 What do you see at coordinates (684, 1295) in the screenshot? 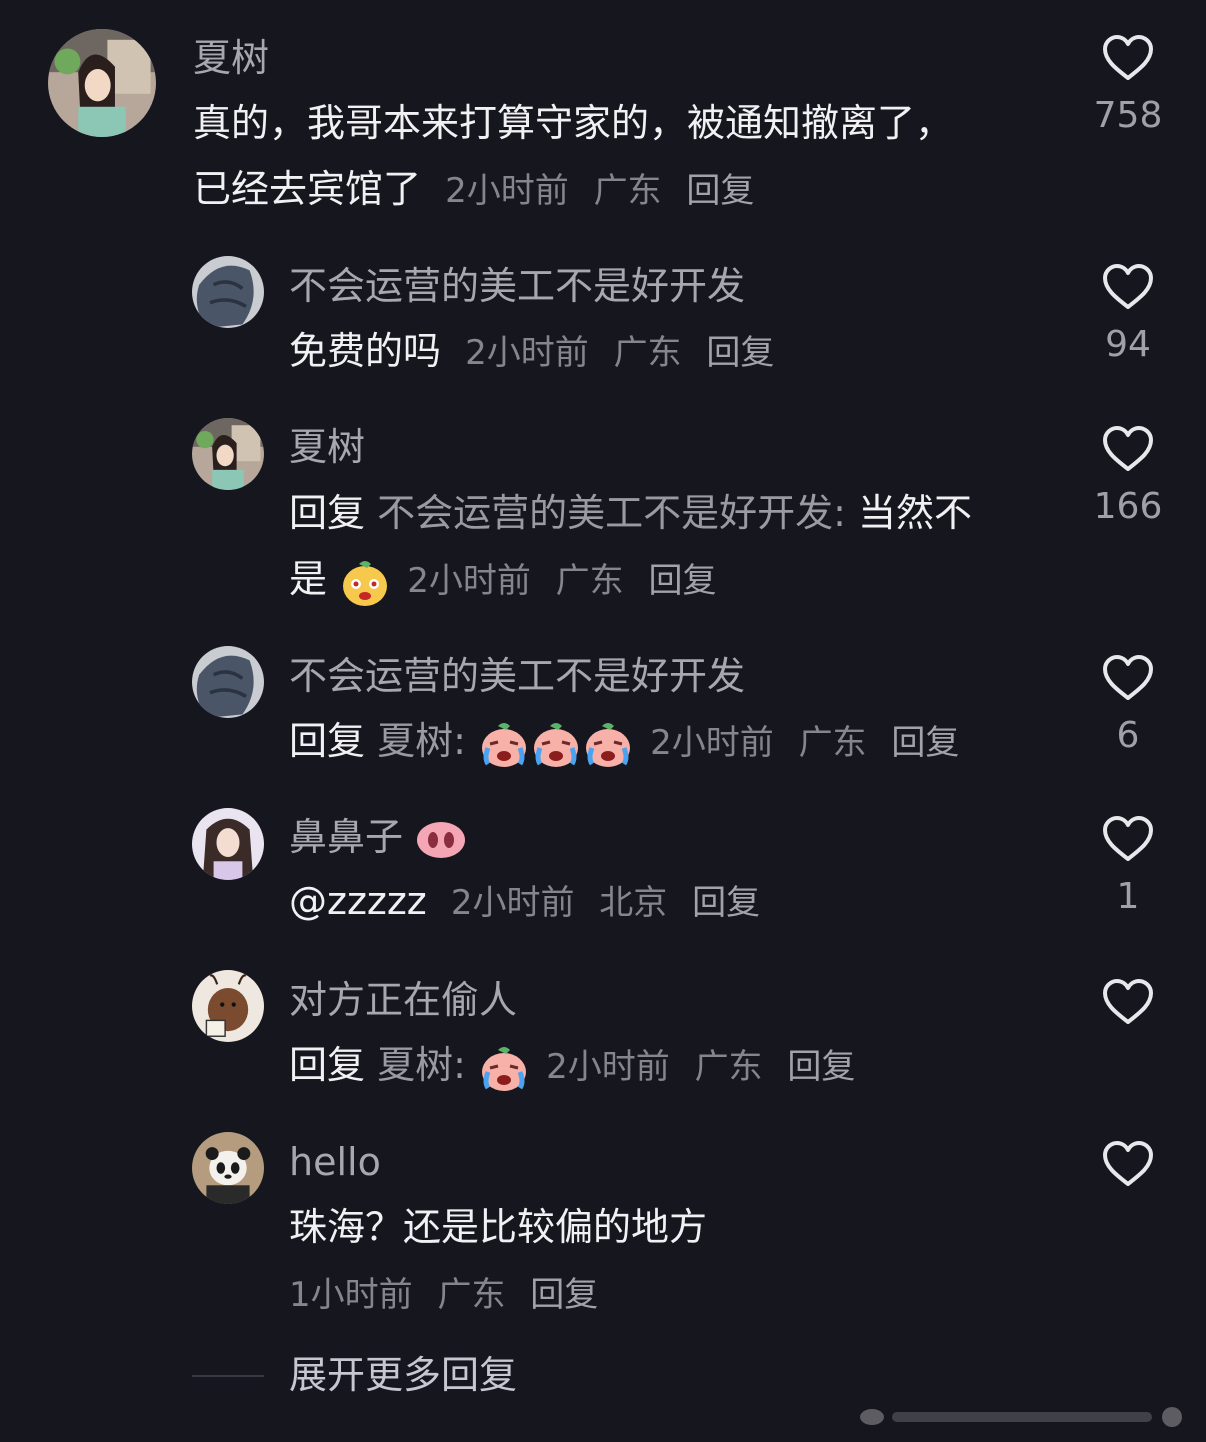
I see `comment-meta: 1小时前 广东 回复` at bounding box center [684, 1295].